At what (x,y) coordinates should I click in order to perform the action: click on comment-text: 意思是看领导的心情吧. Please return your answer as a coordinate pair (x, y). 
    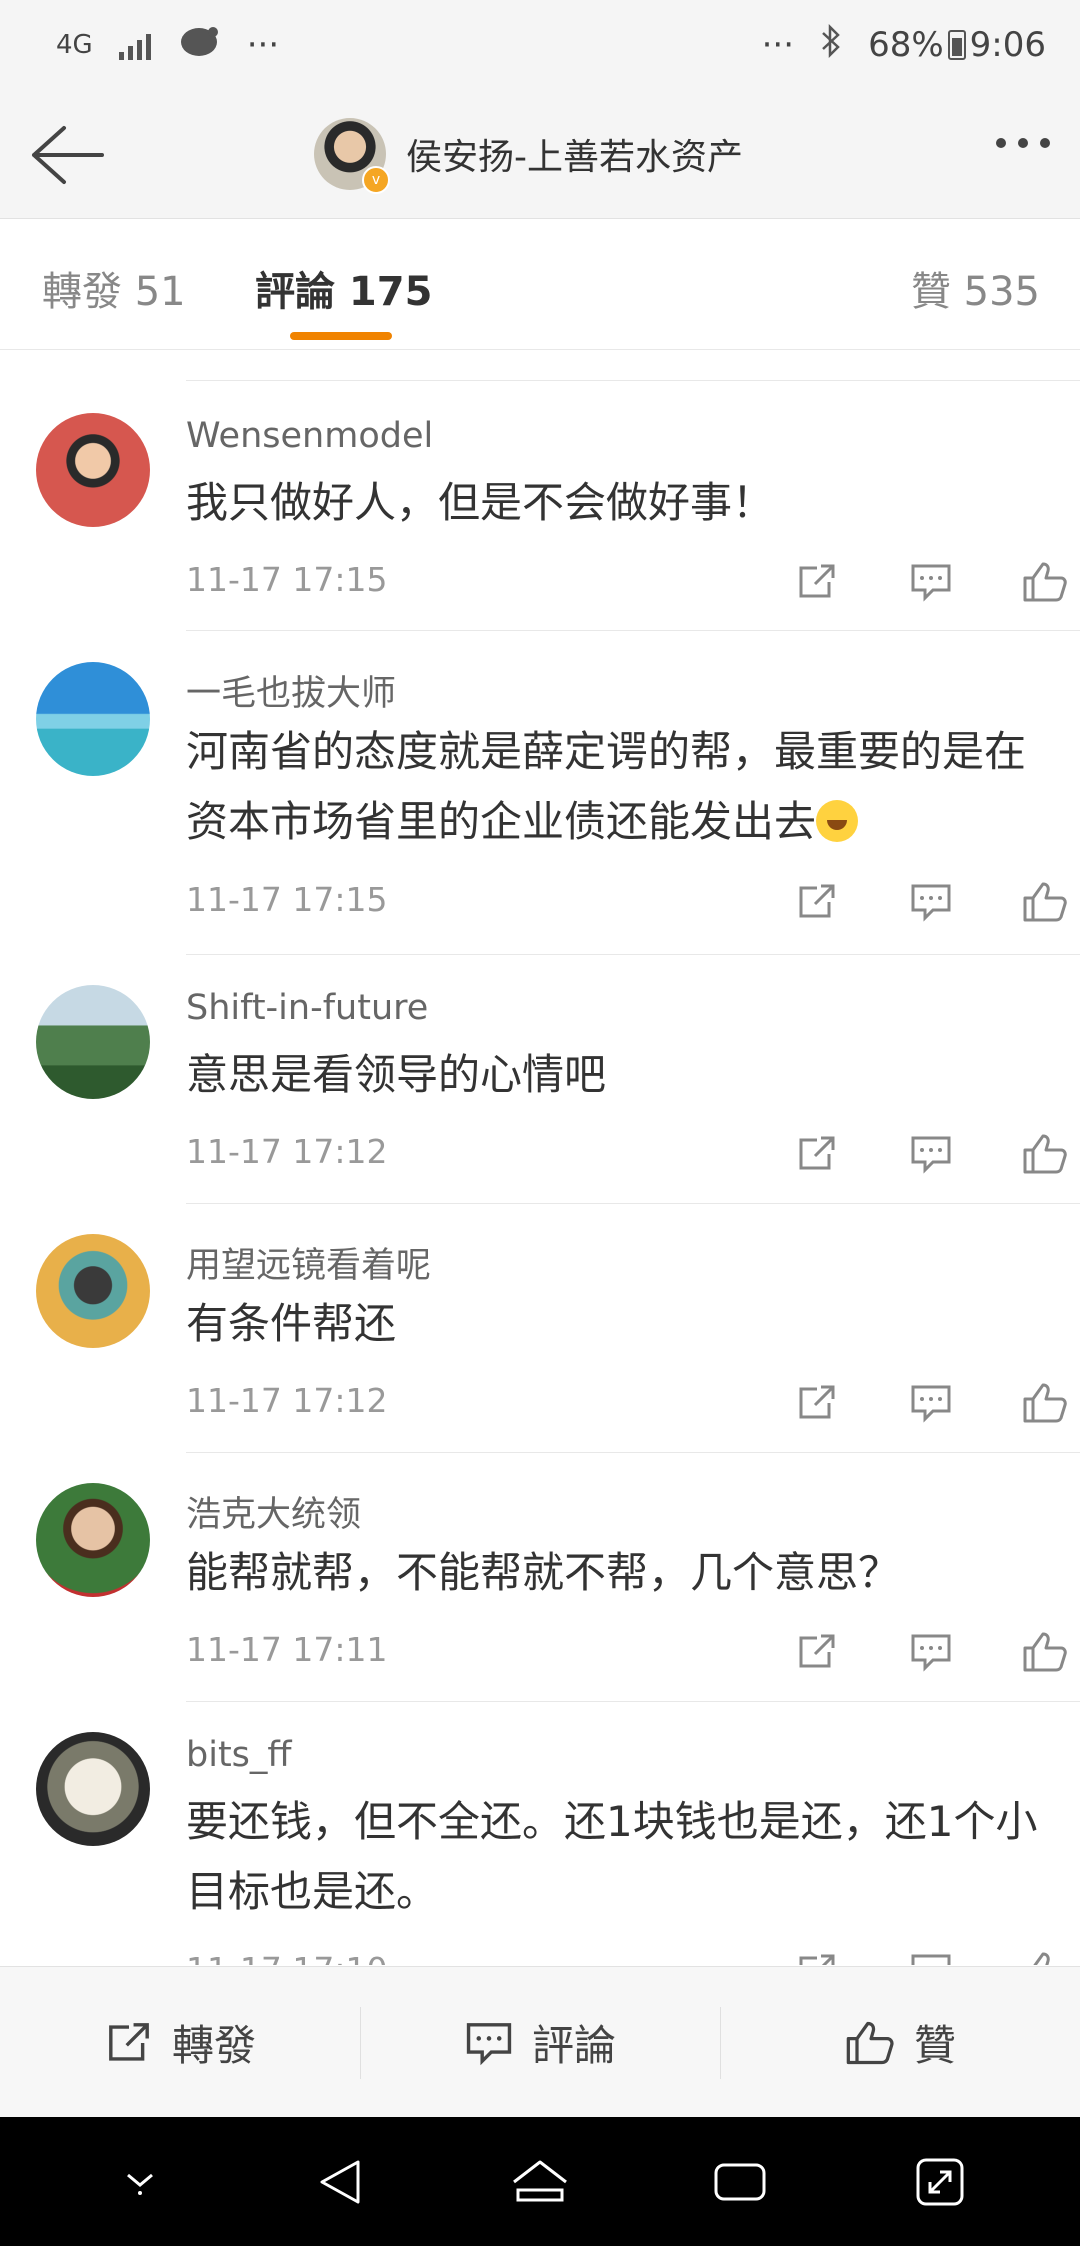
    Looking at the image, I should click on (396, 1074).